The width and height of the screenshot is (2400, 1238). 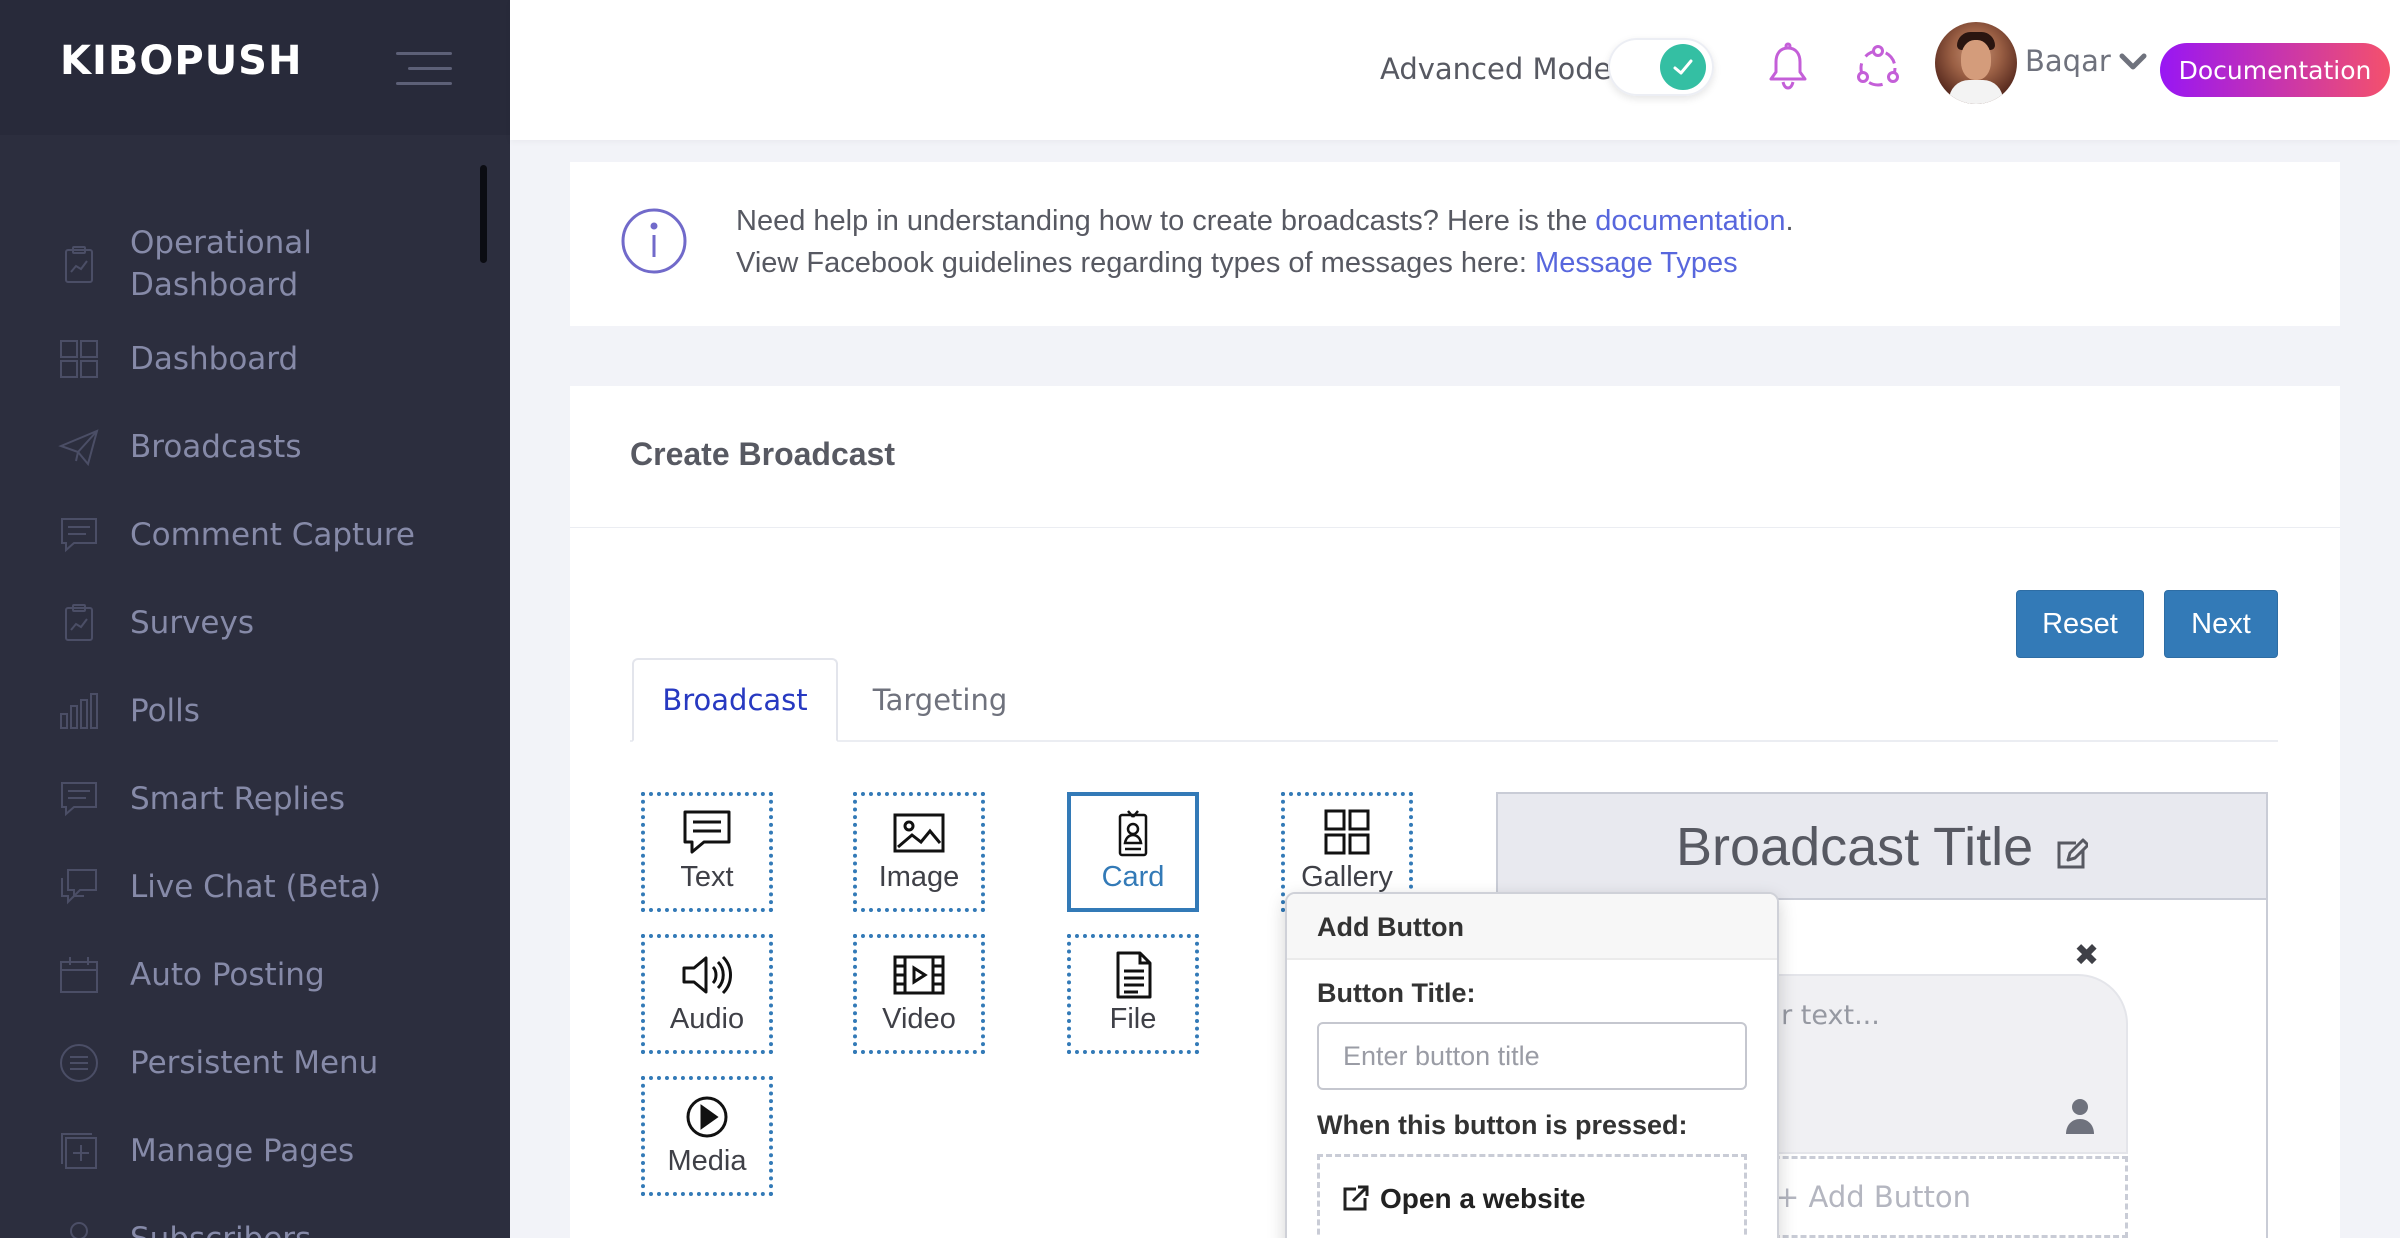 What do you see at coordinates (255, 1228) in the screenshot?
I see `sidebar-item-subscribers: Subscribers` at bounding box center [255, 1228].